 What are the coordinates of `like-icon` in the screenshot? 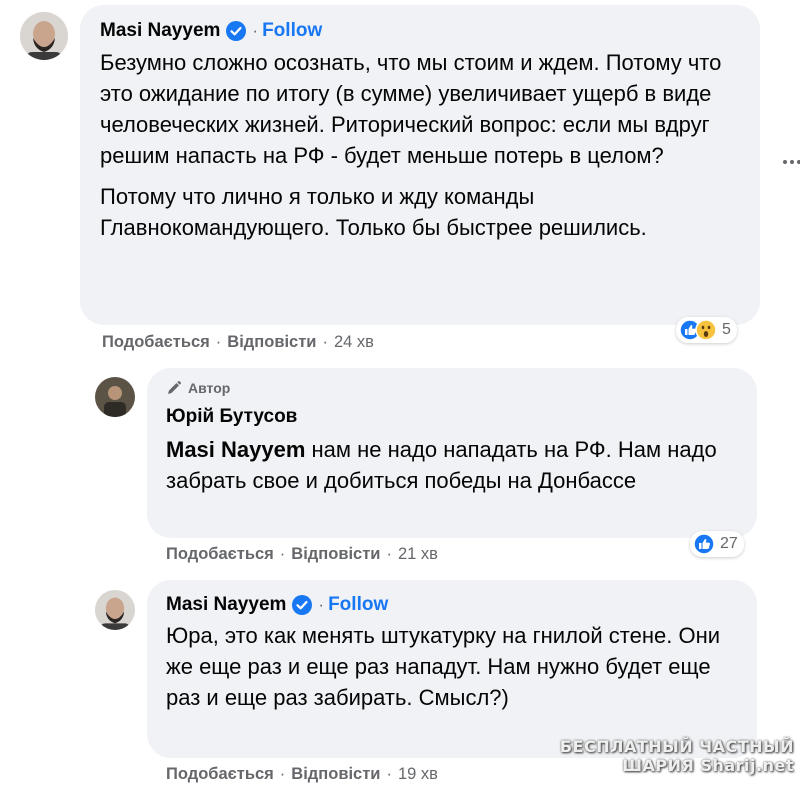 It's located at (704, 544).